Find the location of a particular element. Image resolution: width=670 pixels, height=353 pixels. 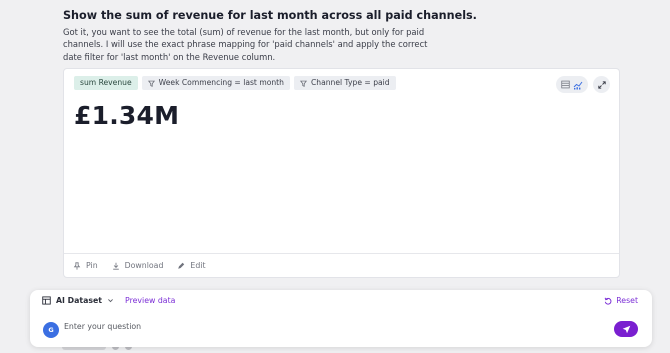

question-input is located at coordinates (334, 326).